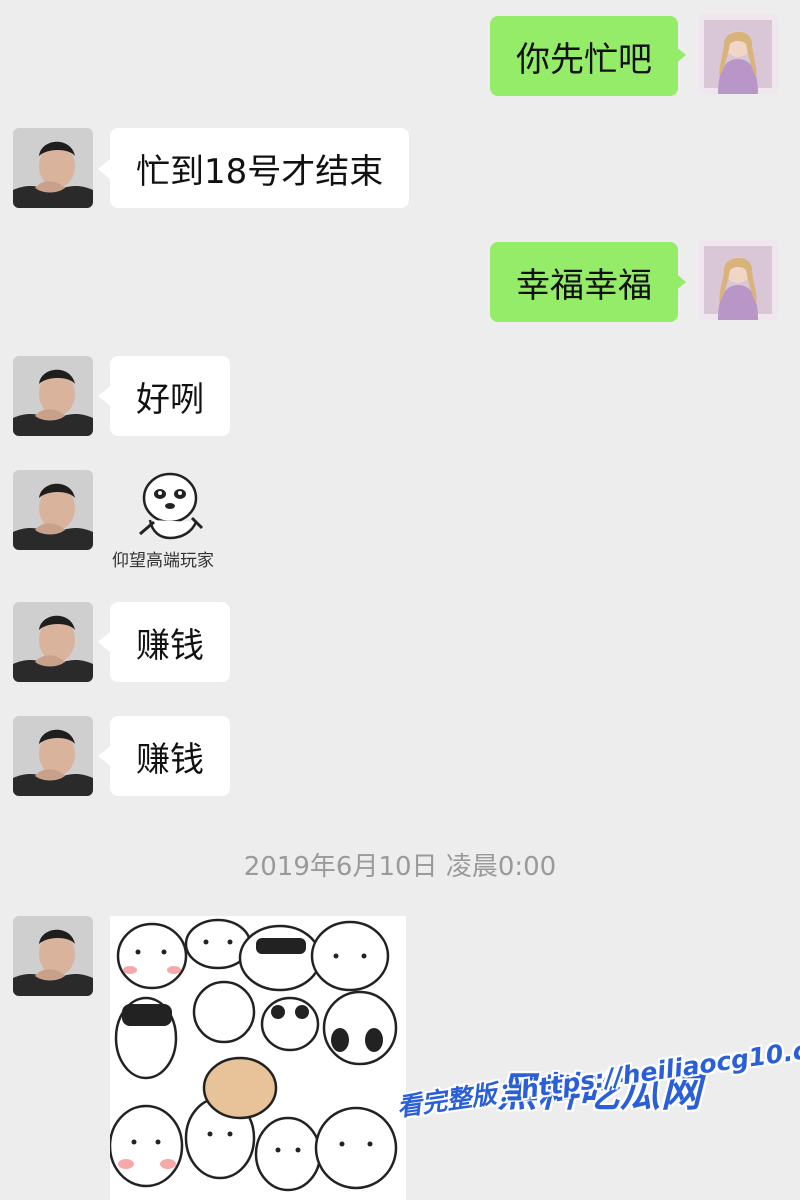 The width and height of the screenshot is (800, 1200). I want to click on panda-sticker-icon, so click(173, 506).